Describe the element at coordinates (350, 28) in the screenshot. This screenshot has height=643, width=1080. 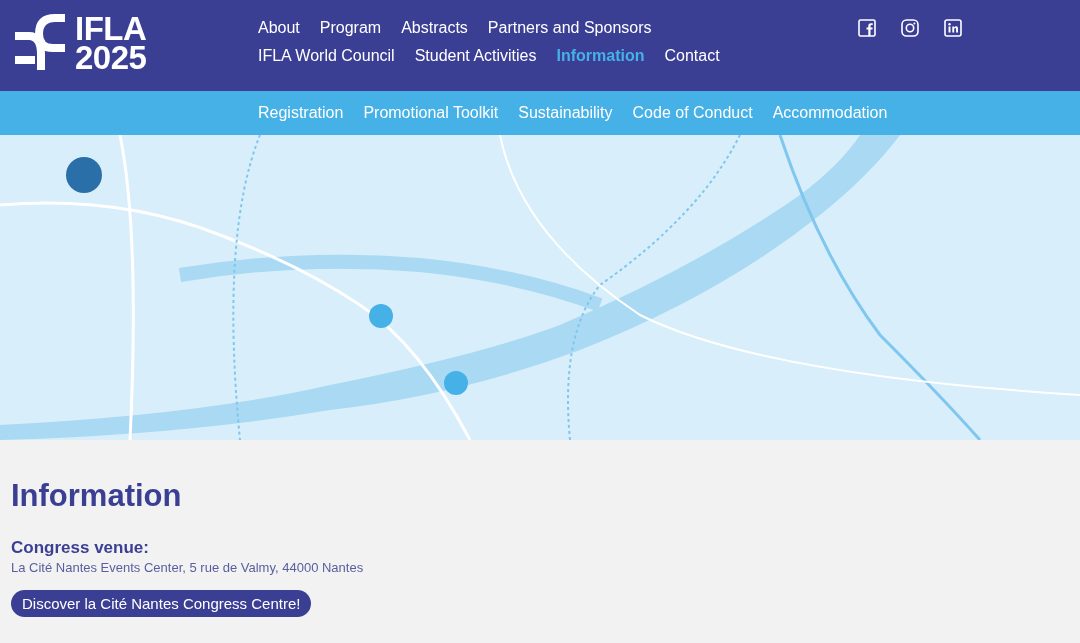
I see `nav-link: Program` at that location.